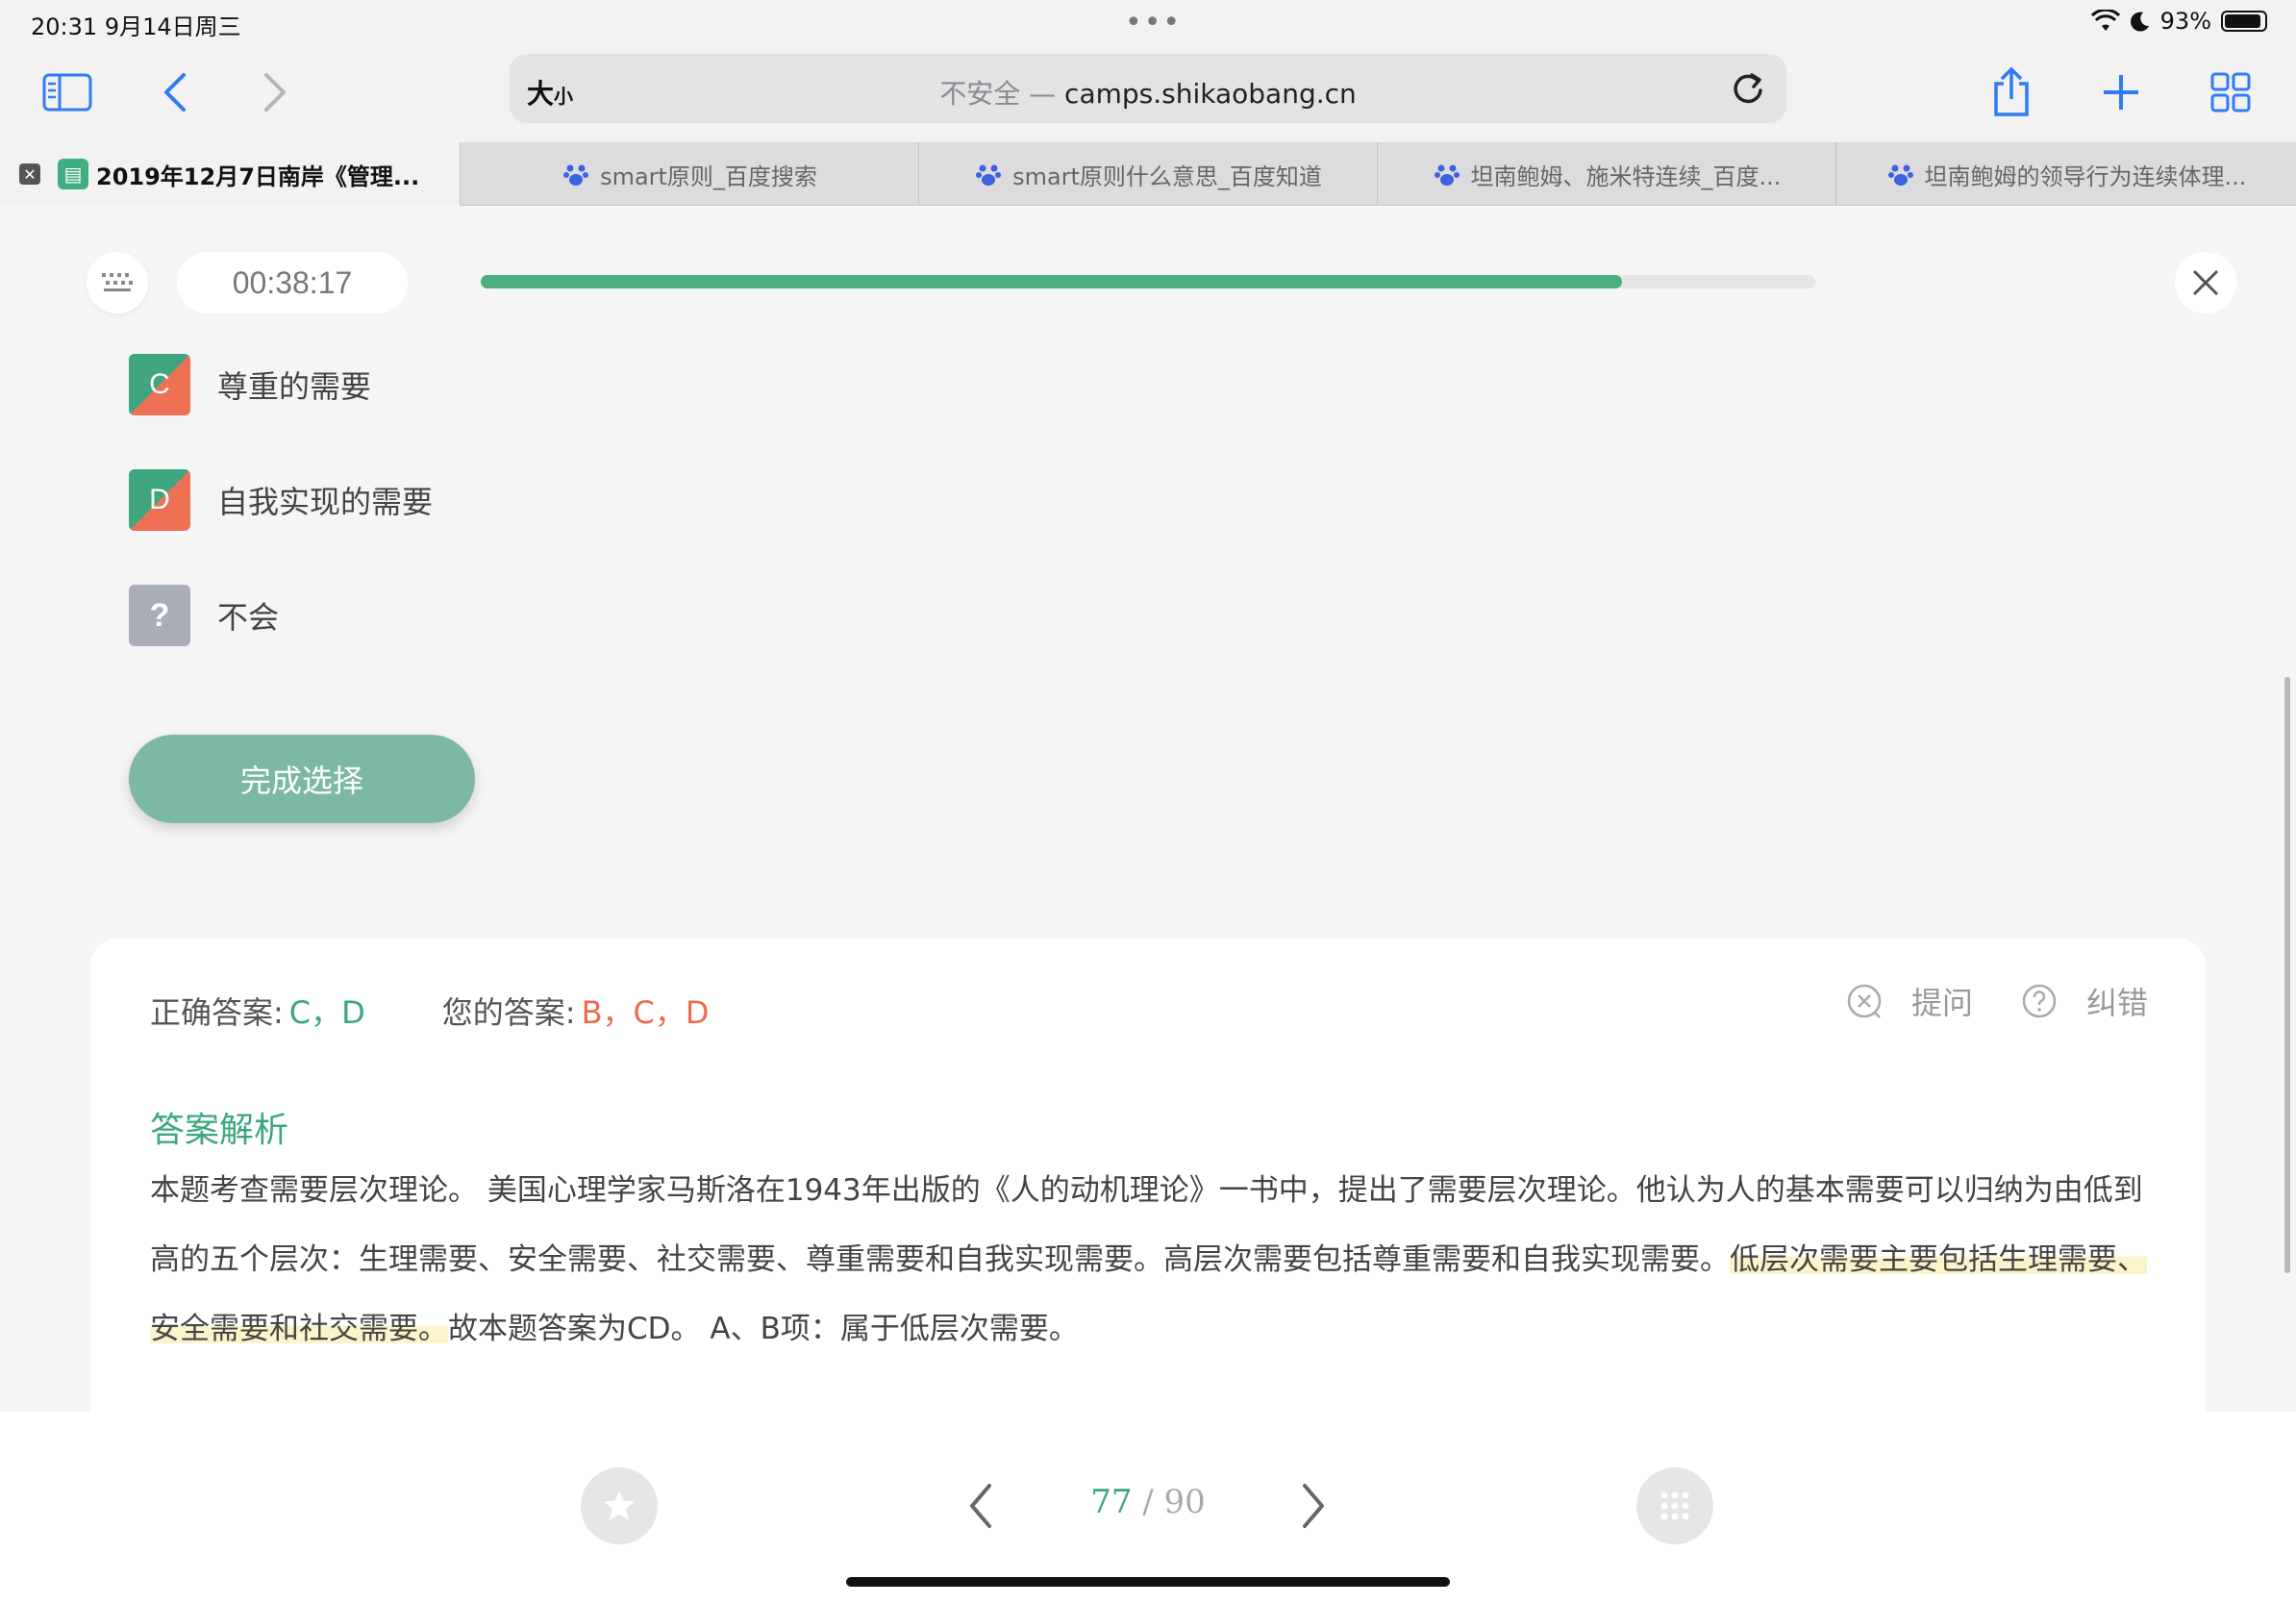 The height and width of the screenshot is (1604, 2296). I want to click on quiz-progress-bar, so click(1148, 281).